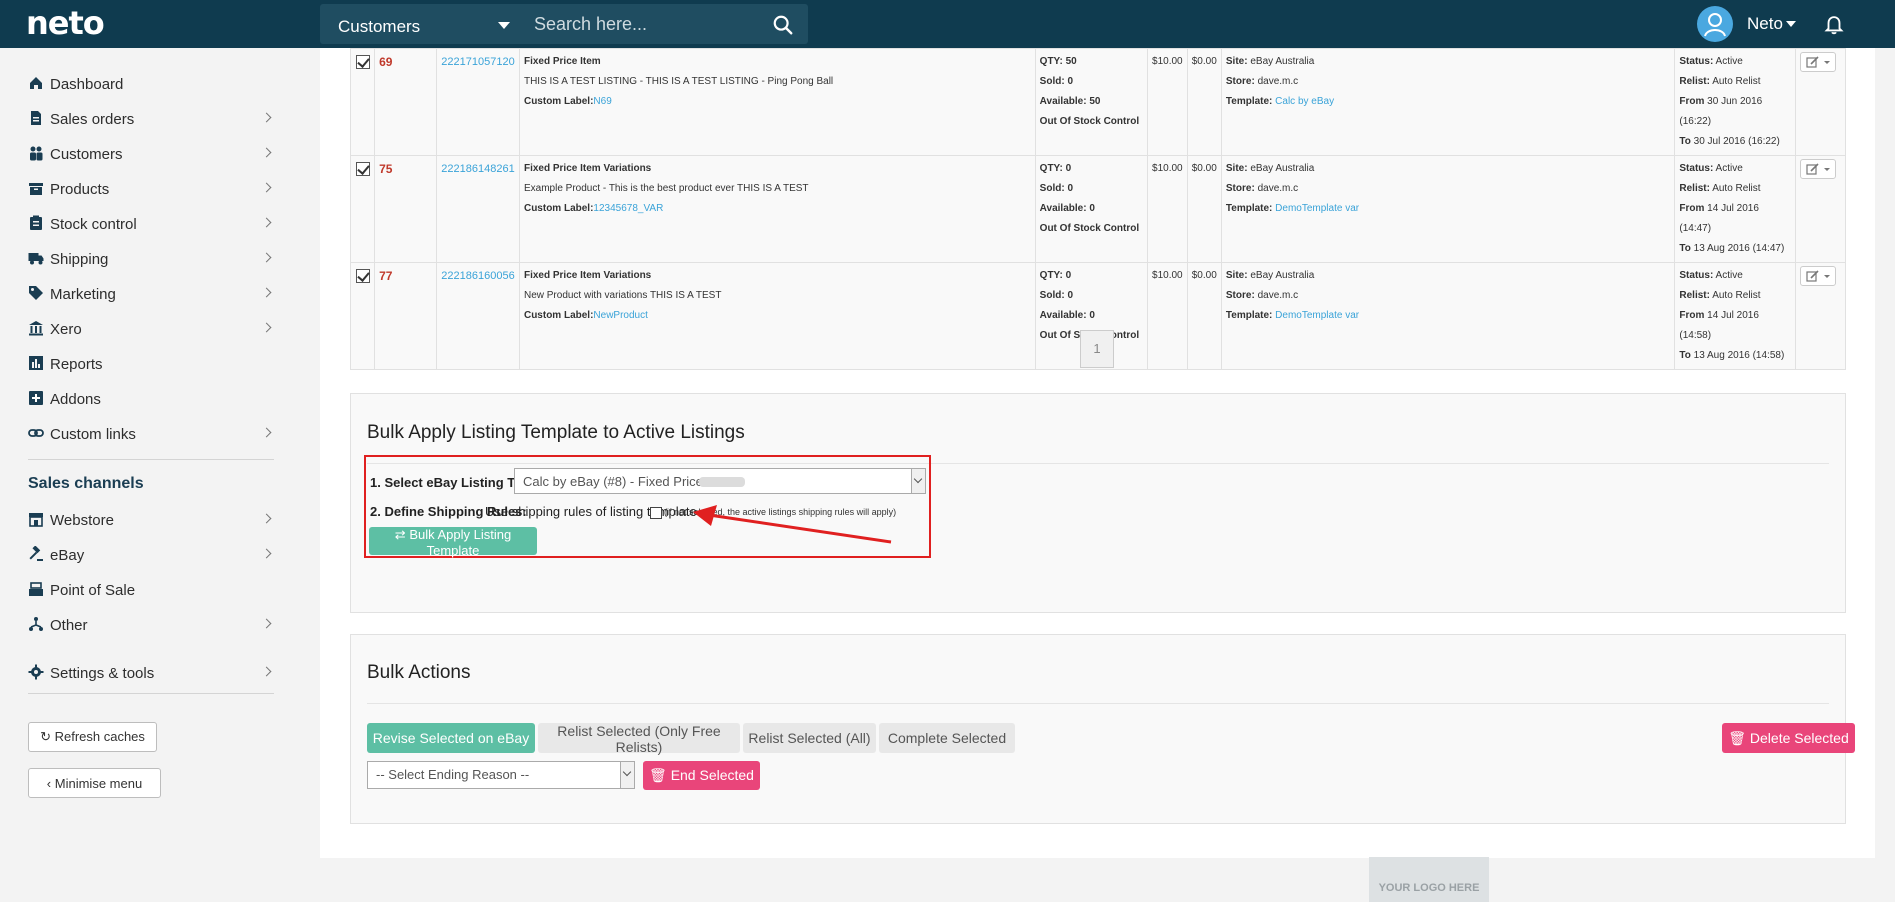 Image resolution: width=1895 pixels, height=902 pixels. I want to click on sidebar-item-customers: Customers, so click(151, 154).